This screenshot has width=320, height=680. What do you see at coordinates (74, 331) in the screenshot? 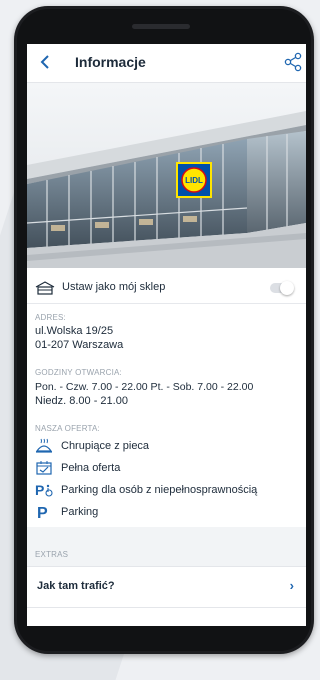
I see `address-line-1: ul.Wolska 19/25` at bounding box center [74, 331].